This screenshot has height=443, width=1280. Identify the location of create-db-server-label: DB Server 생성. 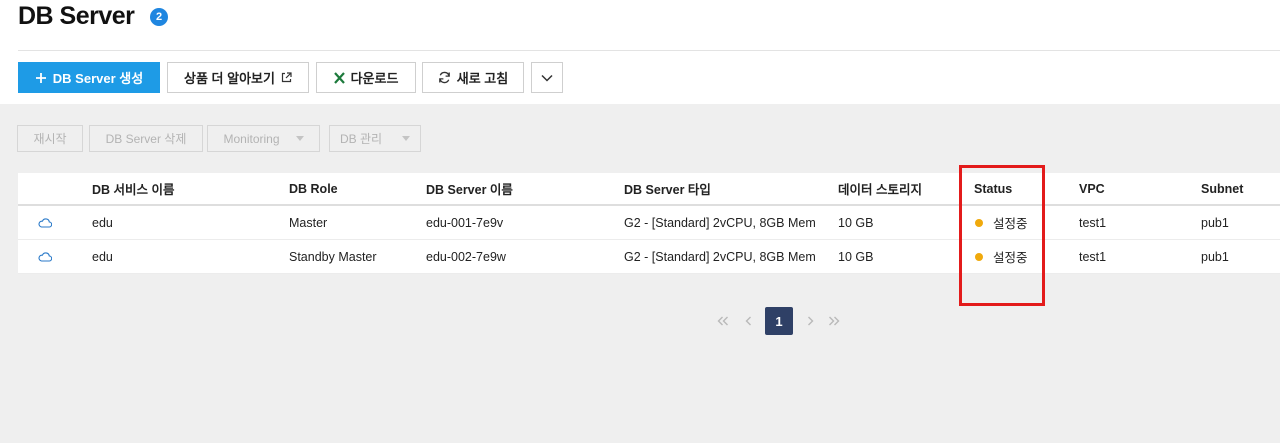
(98, 78).